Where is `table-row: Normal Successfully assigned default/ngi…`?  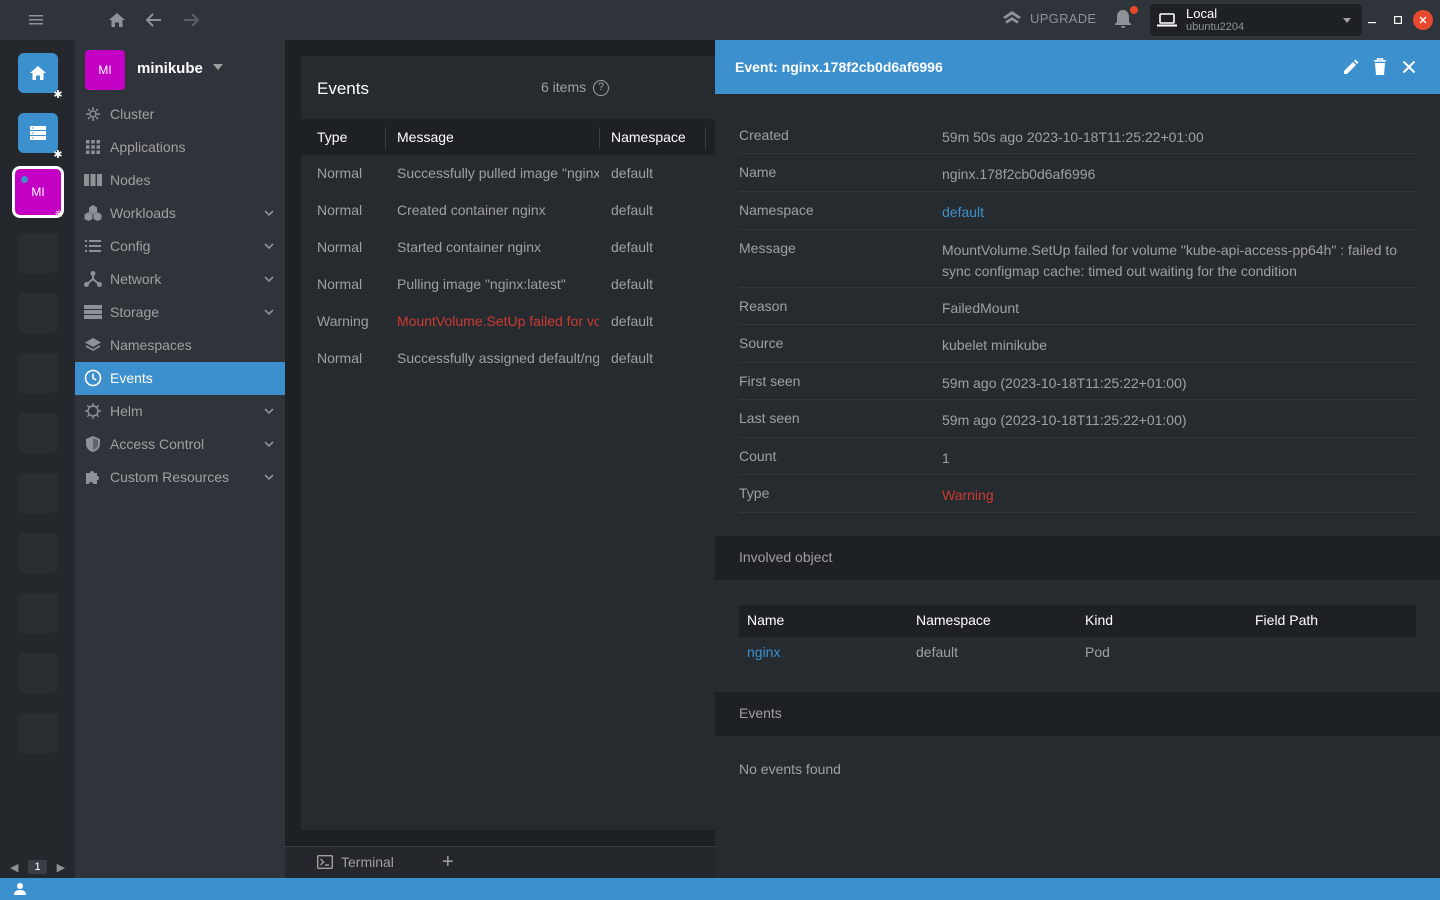
table-row: Normal Successfully assigned default/ngi… is located at coordinates (508, 358).